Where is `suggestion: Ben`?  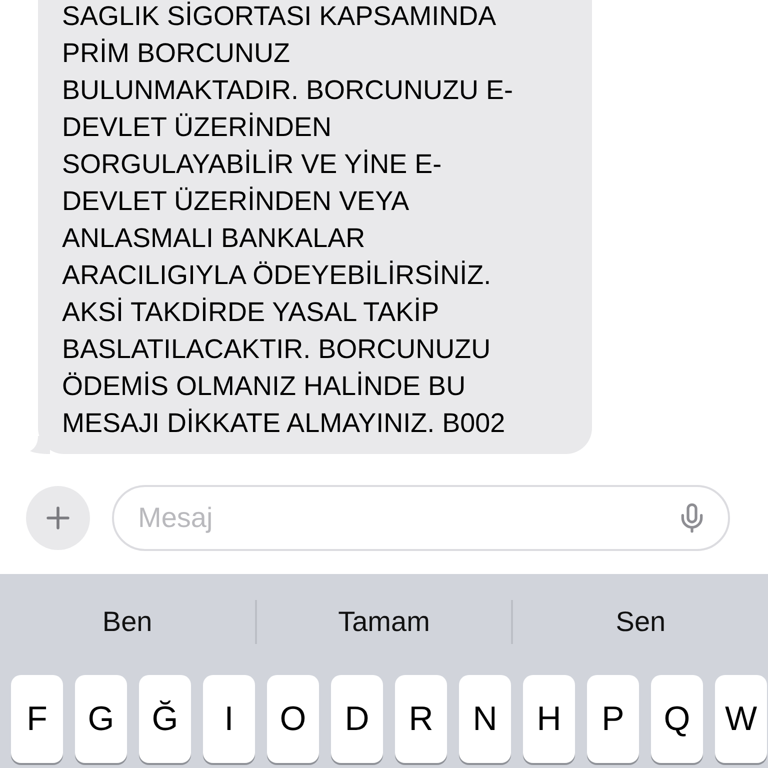
suggestion: Ben is located at coordinates (127, 622).